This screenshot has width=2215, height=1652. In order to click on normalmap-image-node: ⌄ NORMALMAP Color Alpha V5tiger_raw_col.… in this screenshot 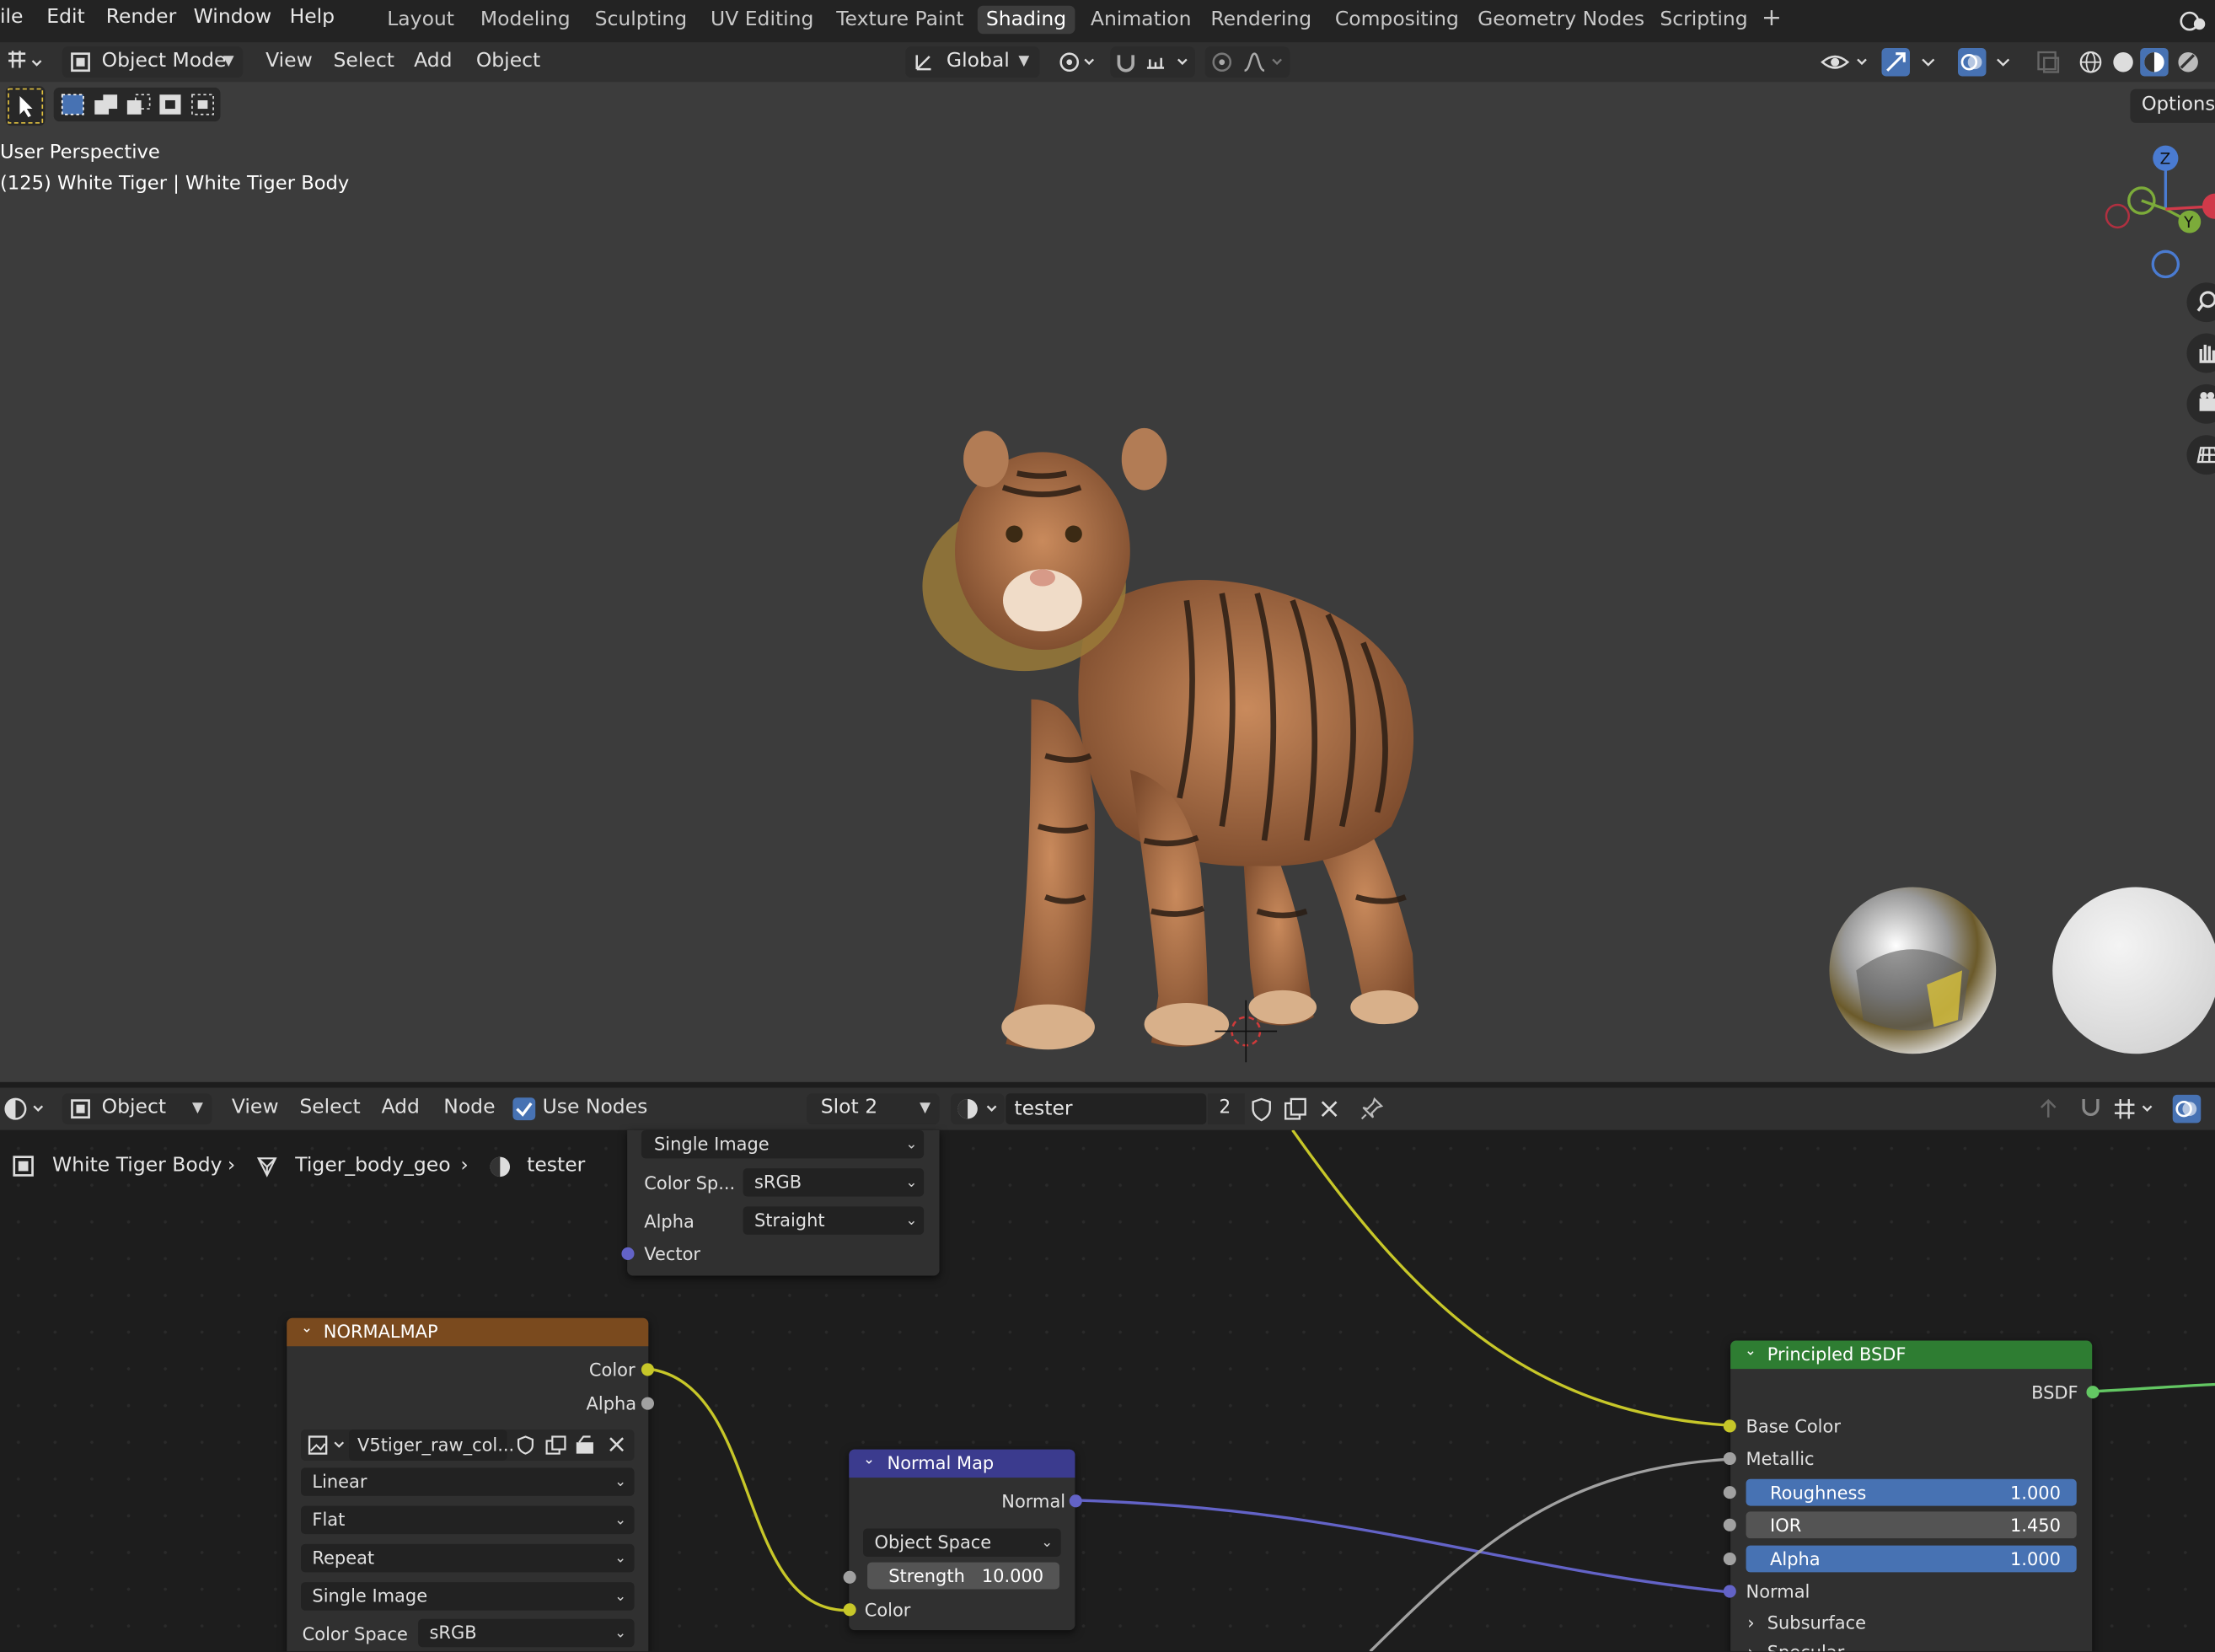, I will do `click(470, 1484)`.